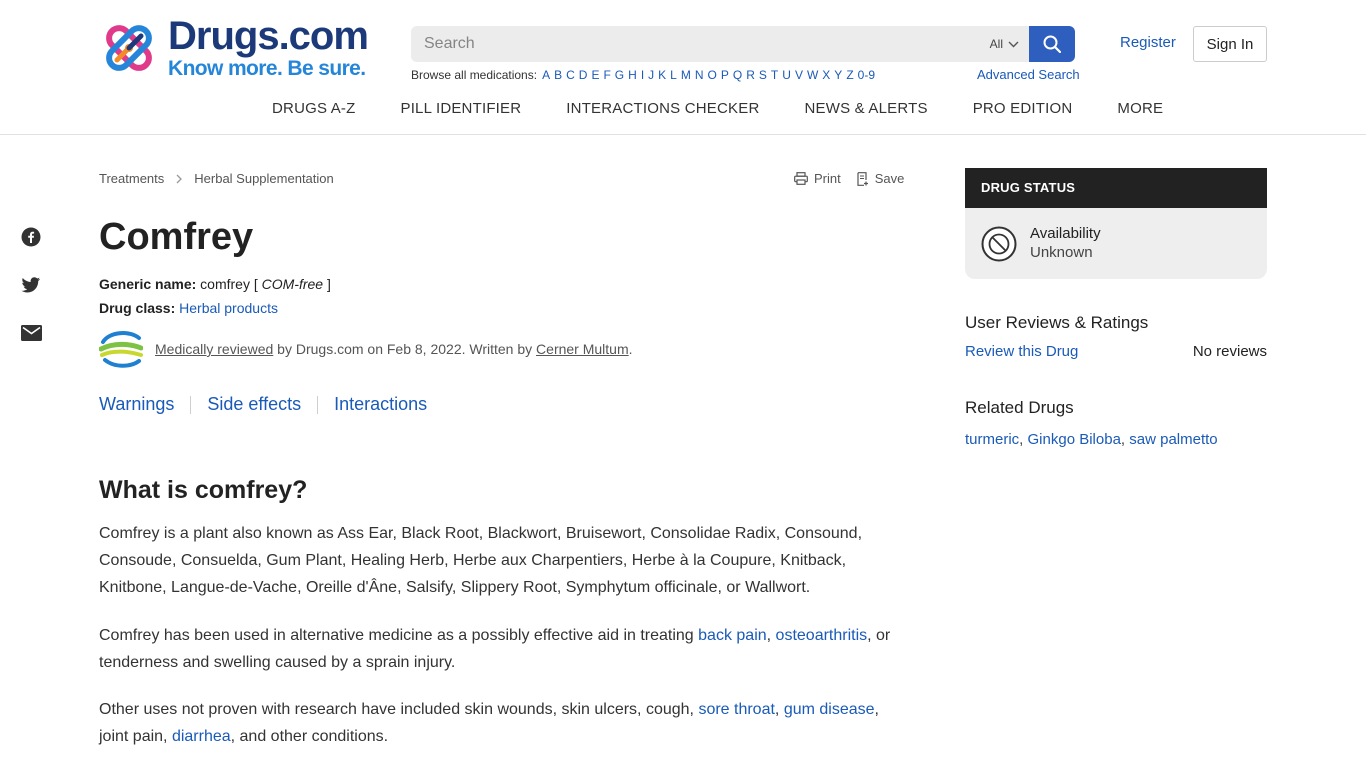 The image size is (1366, 768). What do you see at coordinates (405, 349) in the screenshot?
I see `review-by: by Drugs.com on Feb 8, 2022. Written by` at bounding box center [405, 349].